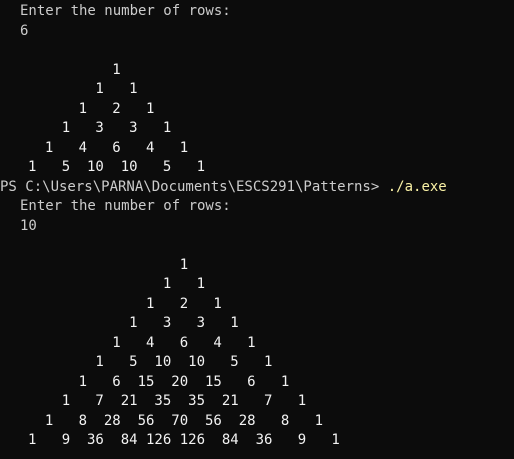 The image size is (514, 459). Describe the element at coordinates (28, 225) in the screenshot. I see `user-input-rows: 10` at that location.